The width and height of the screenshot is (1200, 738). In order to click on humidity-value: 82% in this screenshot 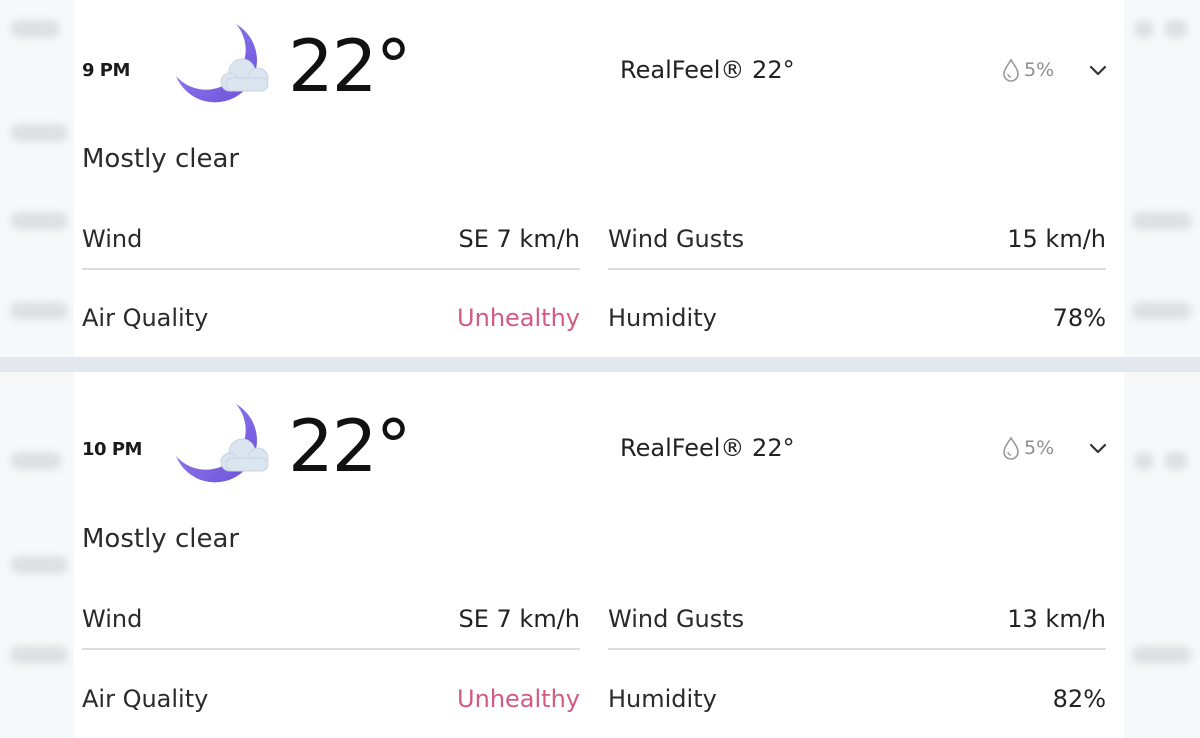, I will do `click(1079, 699)`.